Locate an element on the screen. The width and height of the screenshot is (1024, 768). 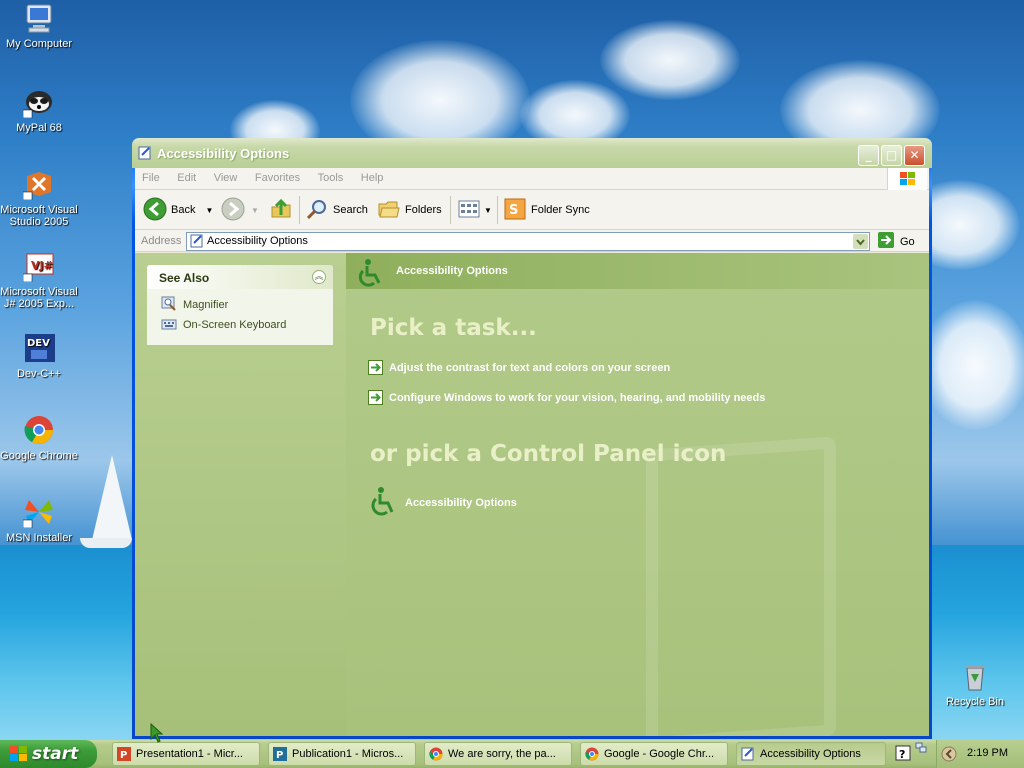
clock: 2:19 PM is located at coordinates (987, 753).